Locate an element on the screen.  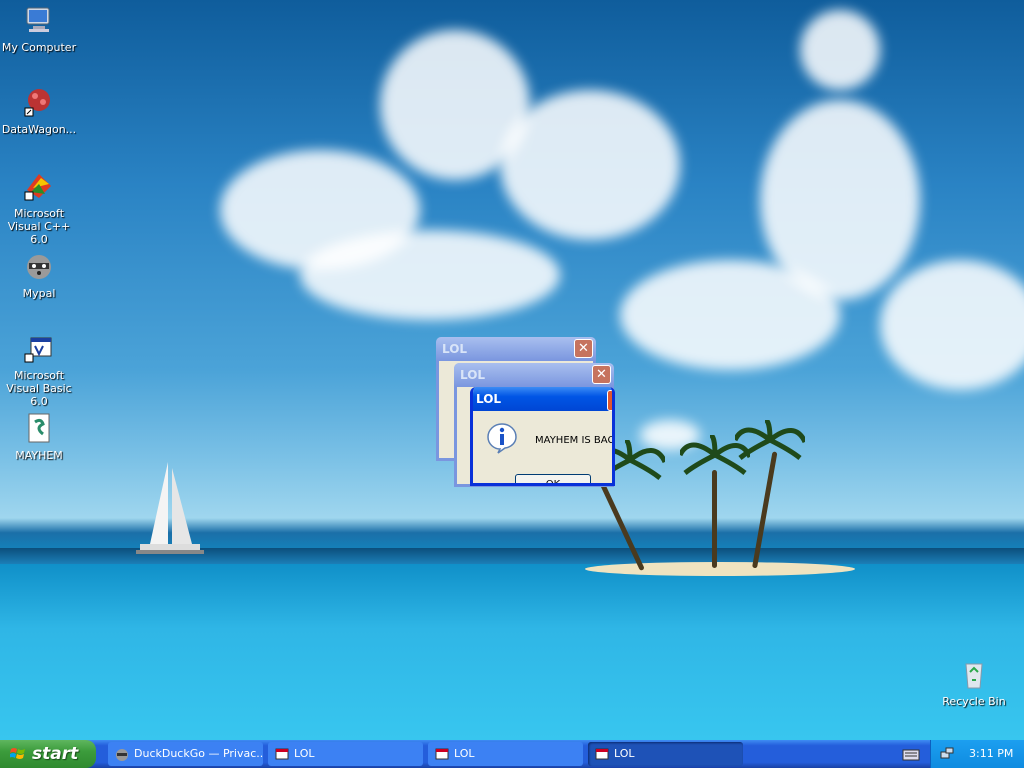
palm-trunk is located at coordinates (714, 519).